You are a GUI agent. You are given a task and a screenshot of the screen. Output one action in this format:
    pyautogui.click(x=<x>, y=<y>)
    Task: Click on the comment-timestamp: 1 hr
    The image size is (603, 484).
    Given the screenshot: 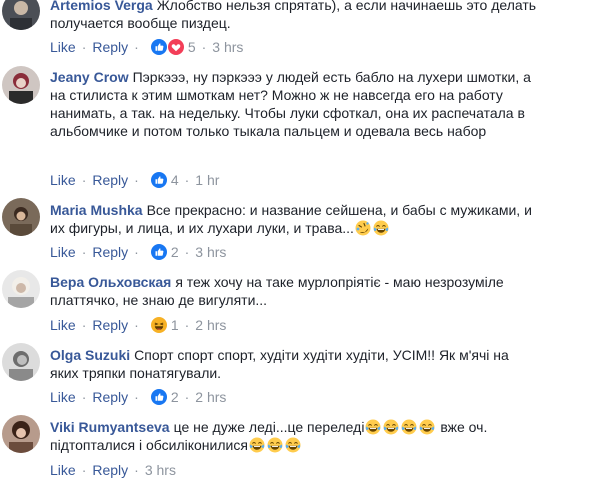 What is the action you would take?
    pyautogui.click(x=207, y=180)
    